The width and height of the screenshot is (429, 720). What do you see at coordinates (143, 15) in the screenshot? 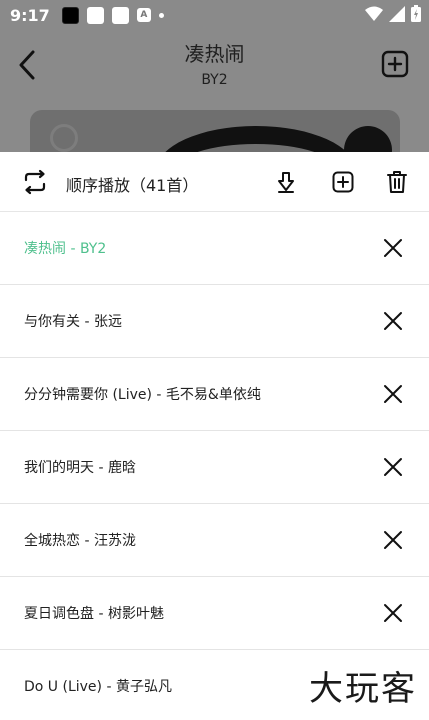
I see `notification-icon: A` at bounding box center [143, 15].